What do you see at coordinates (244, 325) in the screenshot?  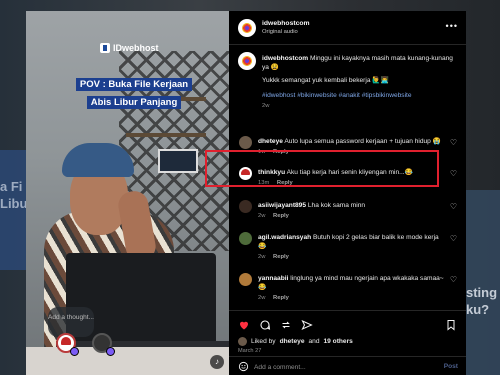 I see `like-heart-icon` at bounding box center [244, 325].